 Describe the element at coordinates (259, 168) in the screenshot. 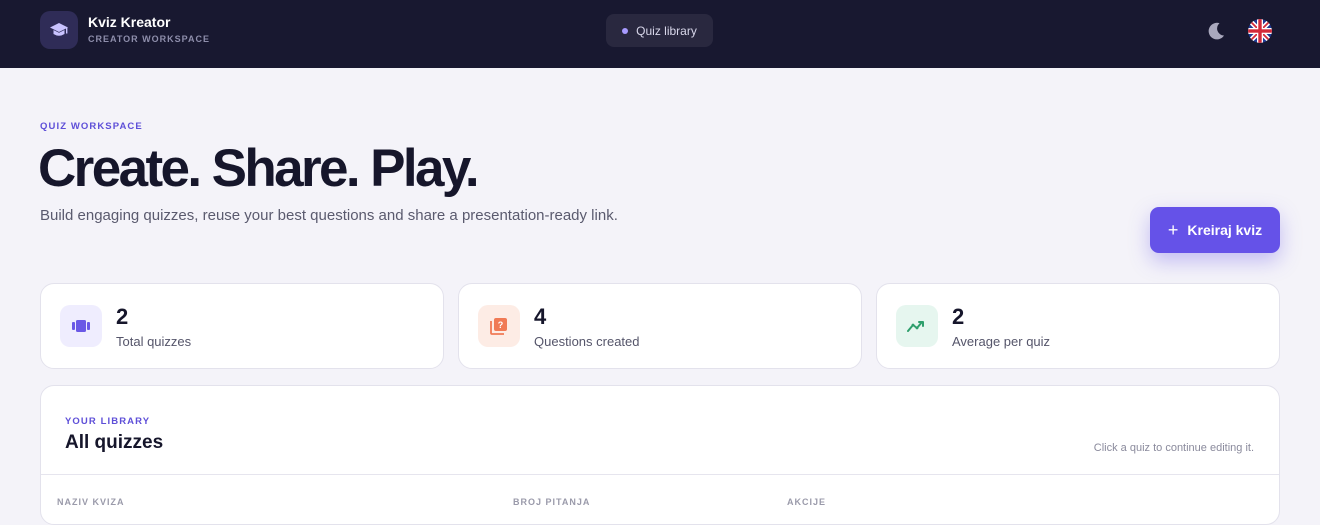

I see `page-title: Create. Share. Play.` at that location.